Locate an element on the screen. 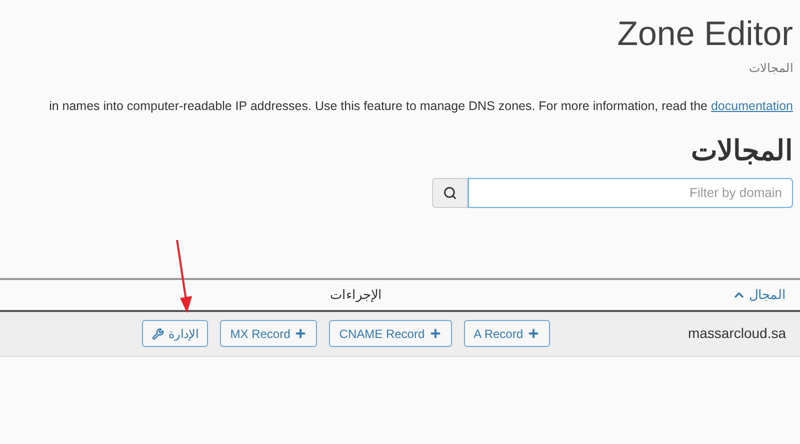 The width and height of the screenshot is (800, 444). add-record-button: A Record is located at coordinates (507, 334).